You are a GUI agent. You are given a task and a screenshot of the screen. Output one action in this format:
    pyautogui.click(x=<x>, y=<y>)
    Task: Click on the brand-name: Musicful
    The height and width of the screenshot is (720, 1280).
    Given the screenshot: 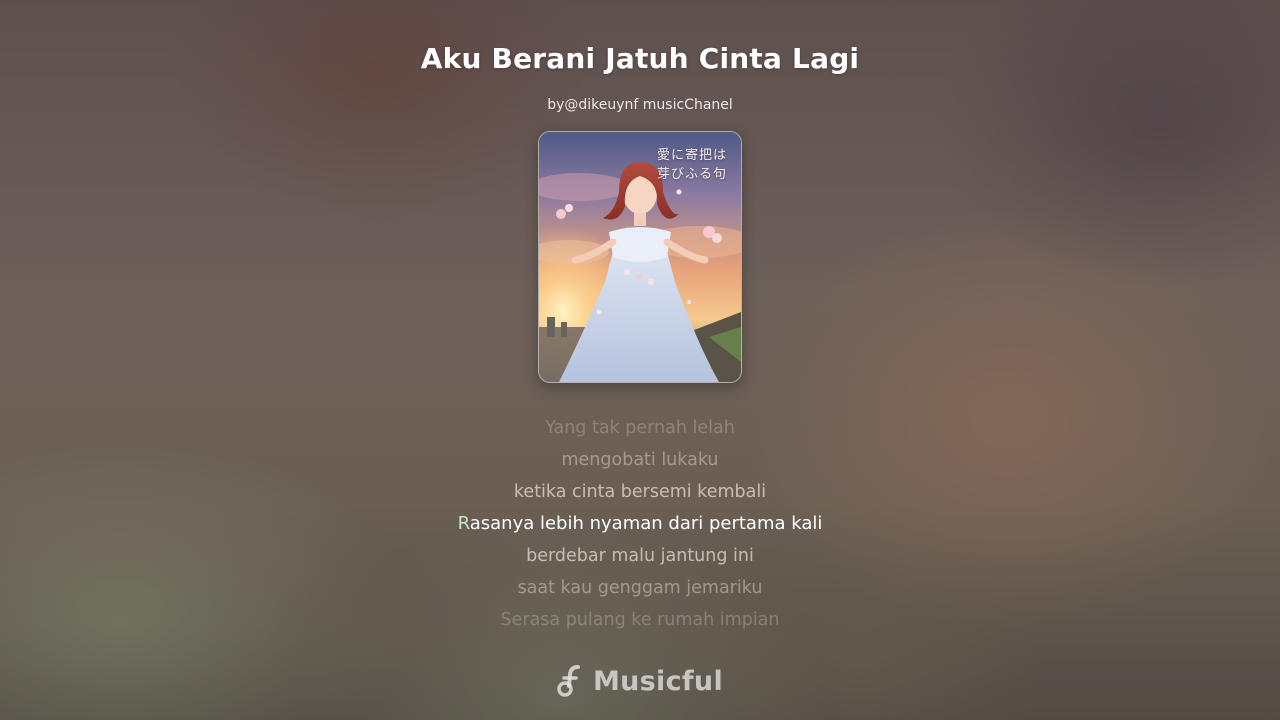 What is the action you would take?
    pyautogui.click(x=658, y=681)
    